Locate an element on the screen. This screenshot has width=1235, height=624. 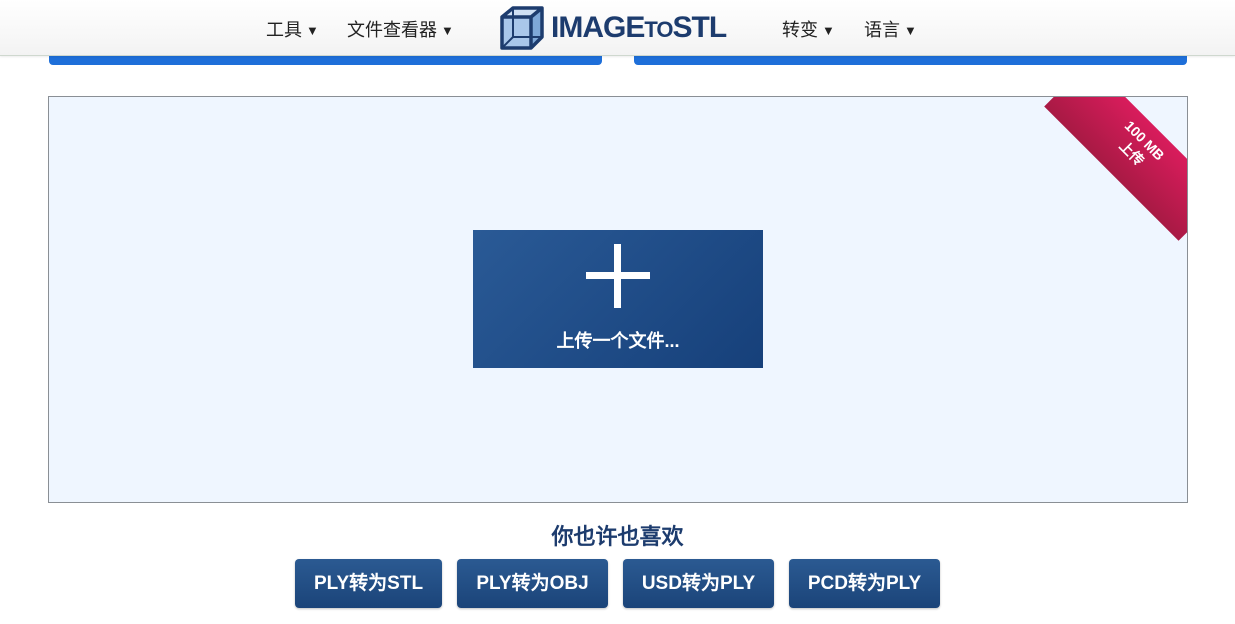
logo-text-main: IMAGE is located at coordinates (598, 27).